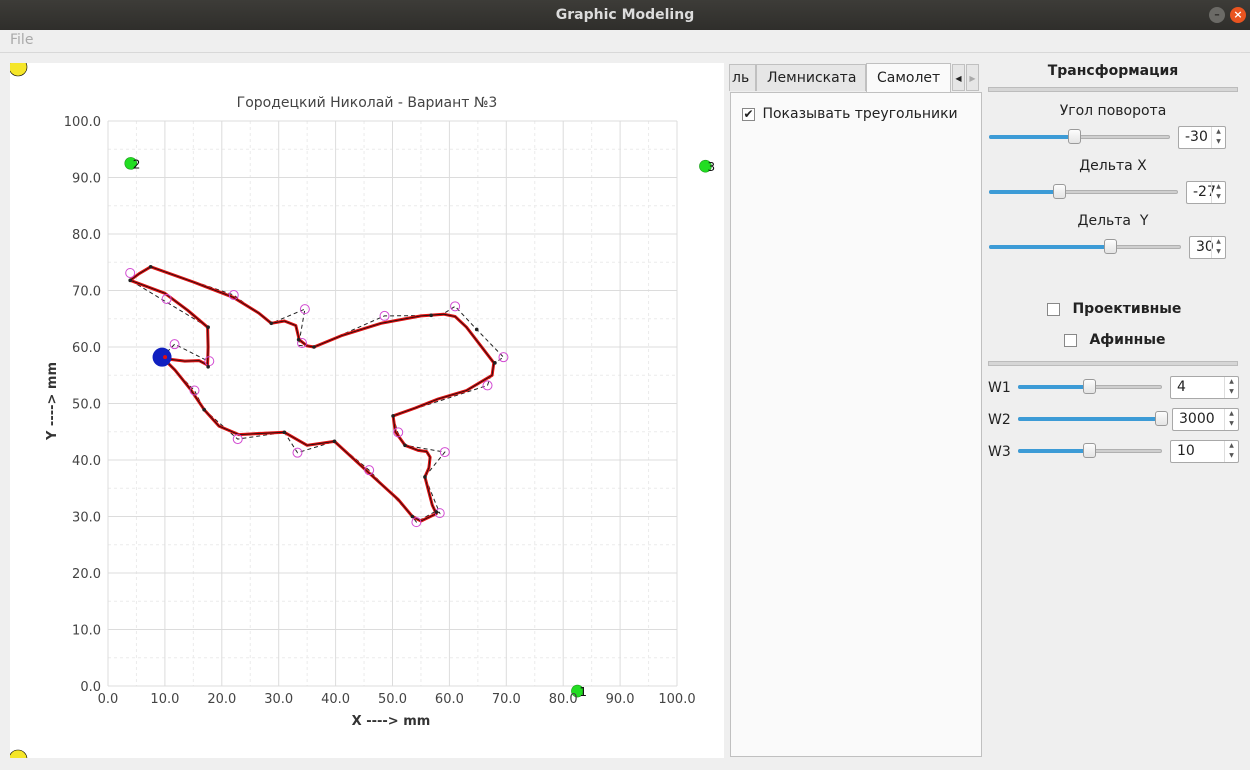 Image resolution: width=1250 pixels, height=770 pixels. What do you see at coordinates (367, 103) in the screenshot?
I see `chart-title: Городецкий Николай - Вариант №3` at bounding box center [367, 103].